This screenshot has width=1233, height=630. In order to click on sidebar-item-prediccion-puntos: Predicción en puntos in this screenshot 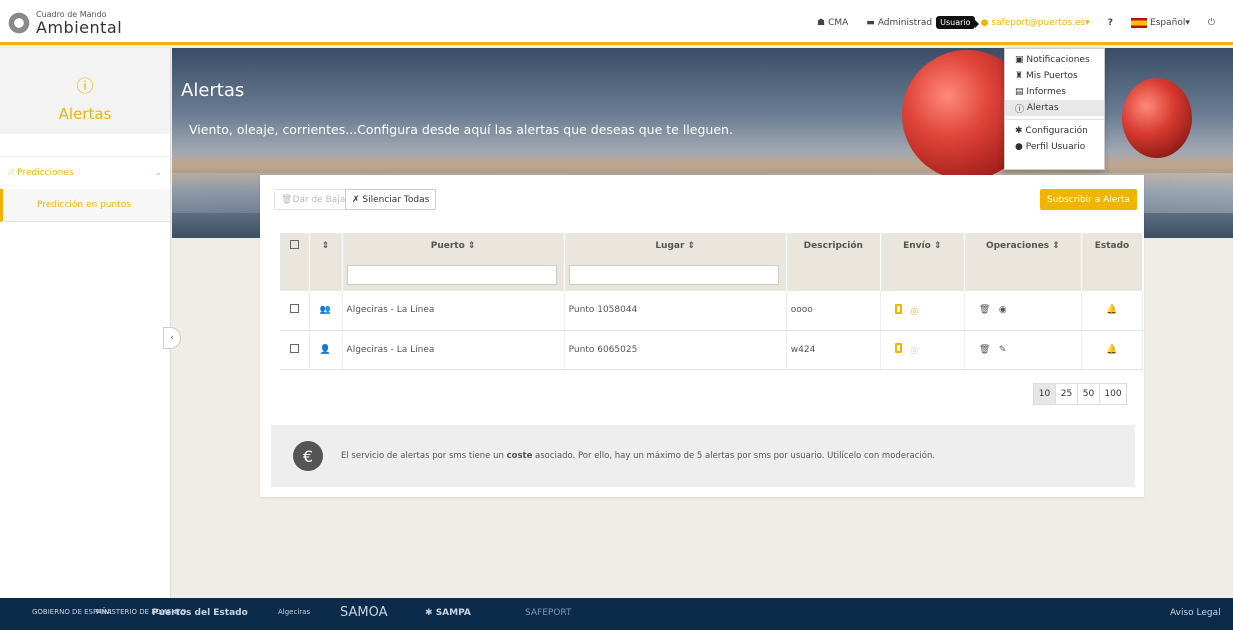, I will do `click(85, 205)`.